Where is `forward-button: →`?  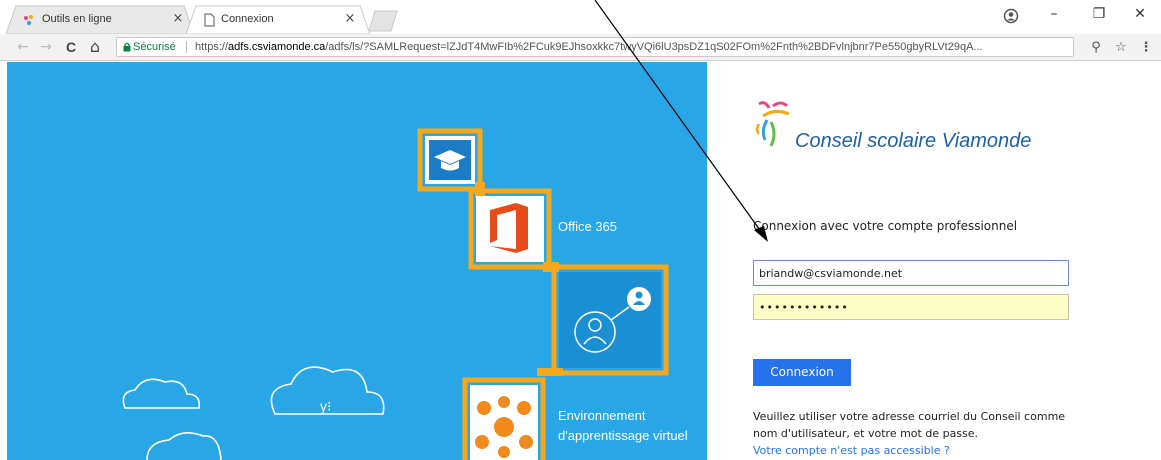 forward-button: → is located at coordinates (46, 47).